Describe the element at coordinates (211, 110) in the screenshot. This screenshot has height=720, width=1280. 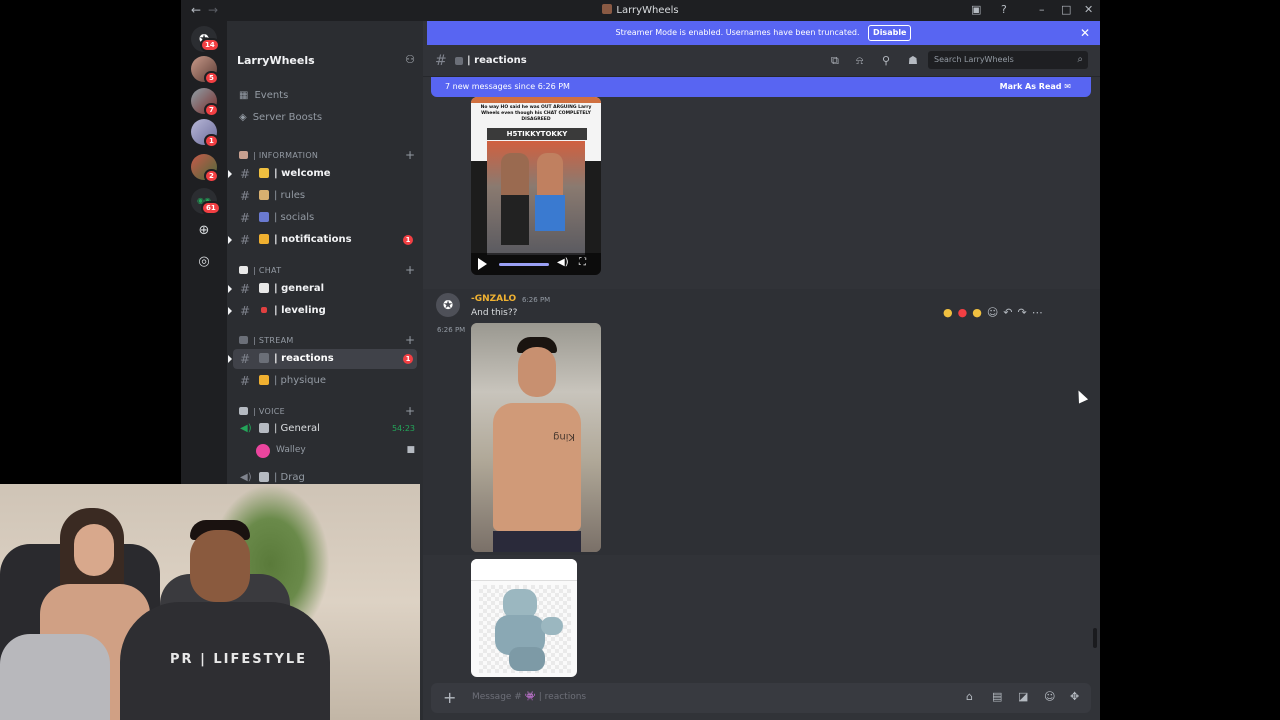
I see `guild-badge: 7` at that location.